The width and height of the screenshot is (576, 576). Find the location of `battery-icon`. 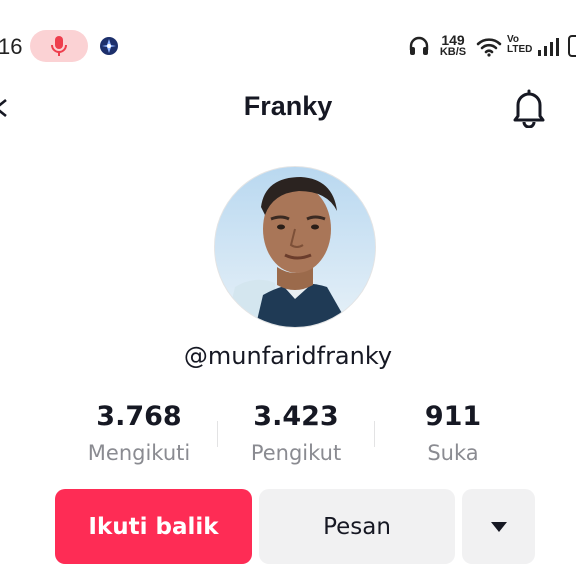

battery-icon is located at coordinates (572, 46).